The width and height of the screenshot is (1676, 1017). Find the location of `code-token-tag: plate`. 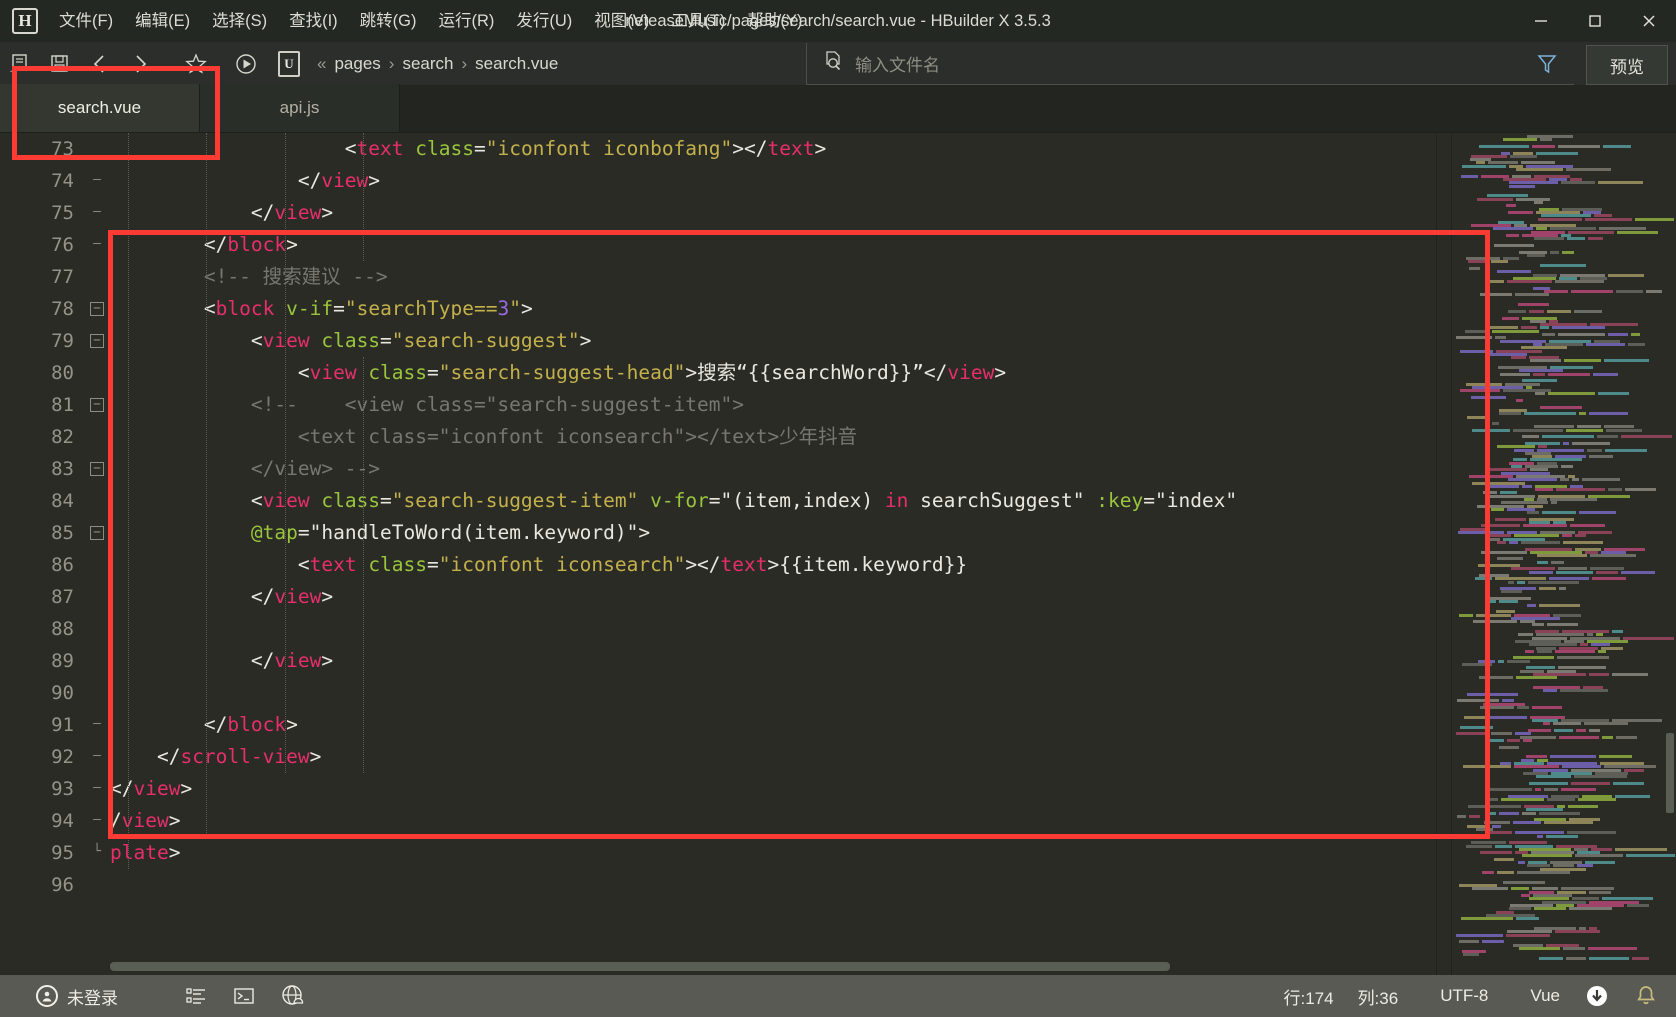

code-token-tag: plate is located at coordinates (139, 852).